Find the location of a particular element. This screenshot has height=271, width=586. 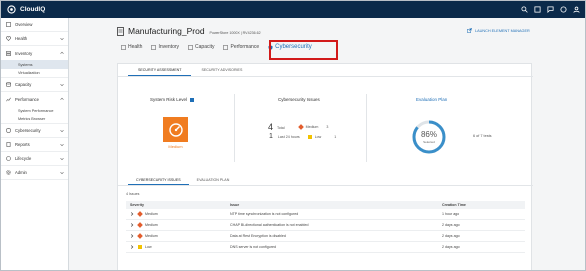

tab-capacity: Capacity is located at coordinates (201, 47).